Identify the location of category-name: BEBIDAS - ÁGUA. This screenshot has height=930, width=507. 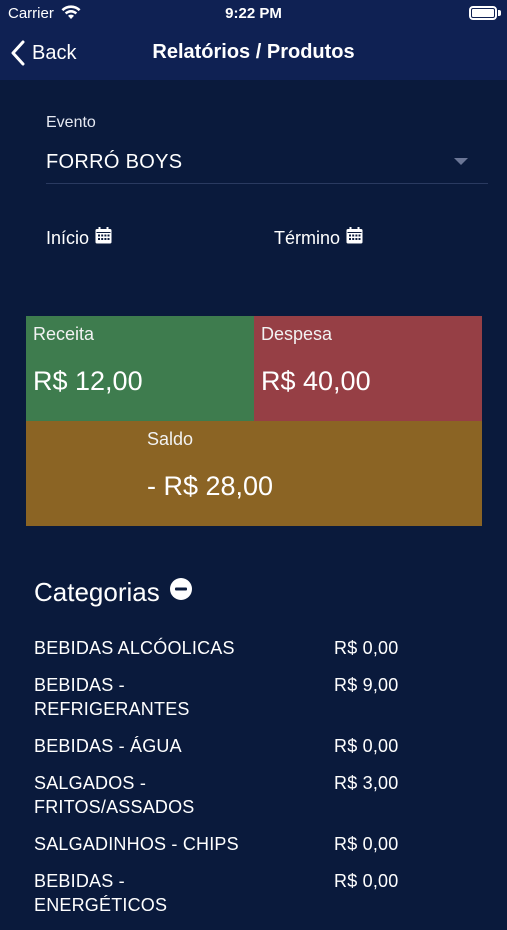
(108, 746).